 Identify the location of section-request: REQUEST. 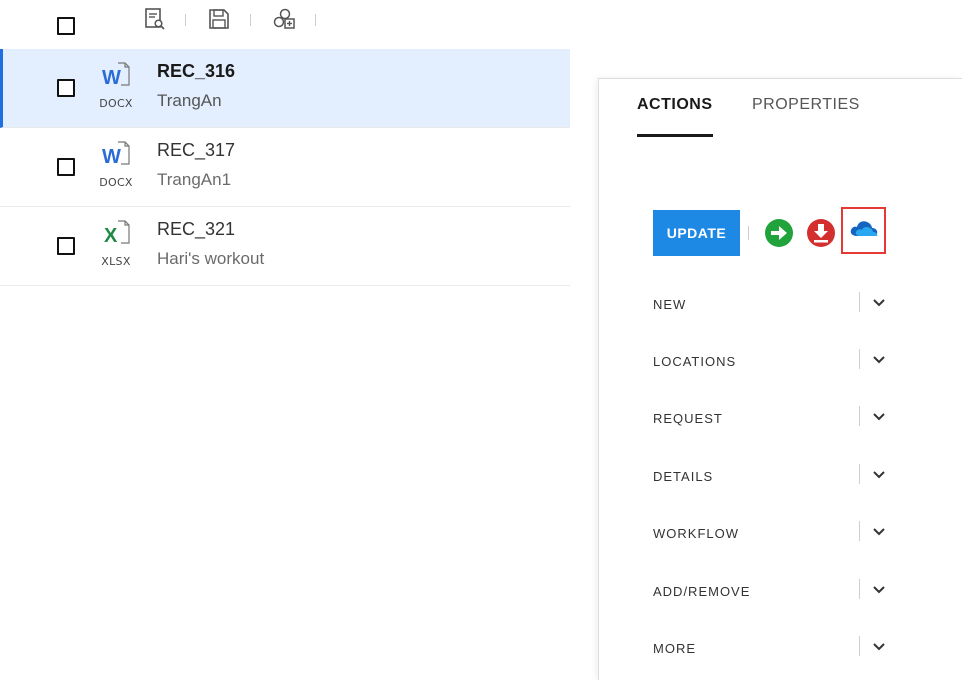
(773, 418).